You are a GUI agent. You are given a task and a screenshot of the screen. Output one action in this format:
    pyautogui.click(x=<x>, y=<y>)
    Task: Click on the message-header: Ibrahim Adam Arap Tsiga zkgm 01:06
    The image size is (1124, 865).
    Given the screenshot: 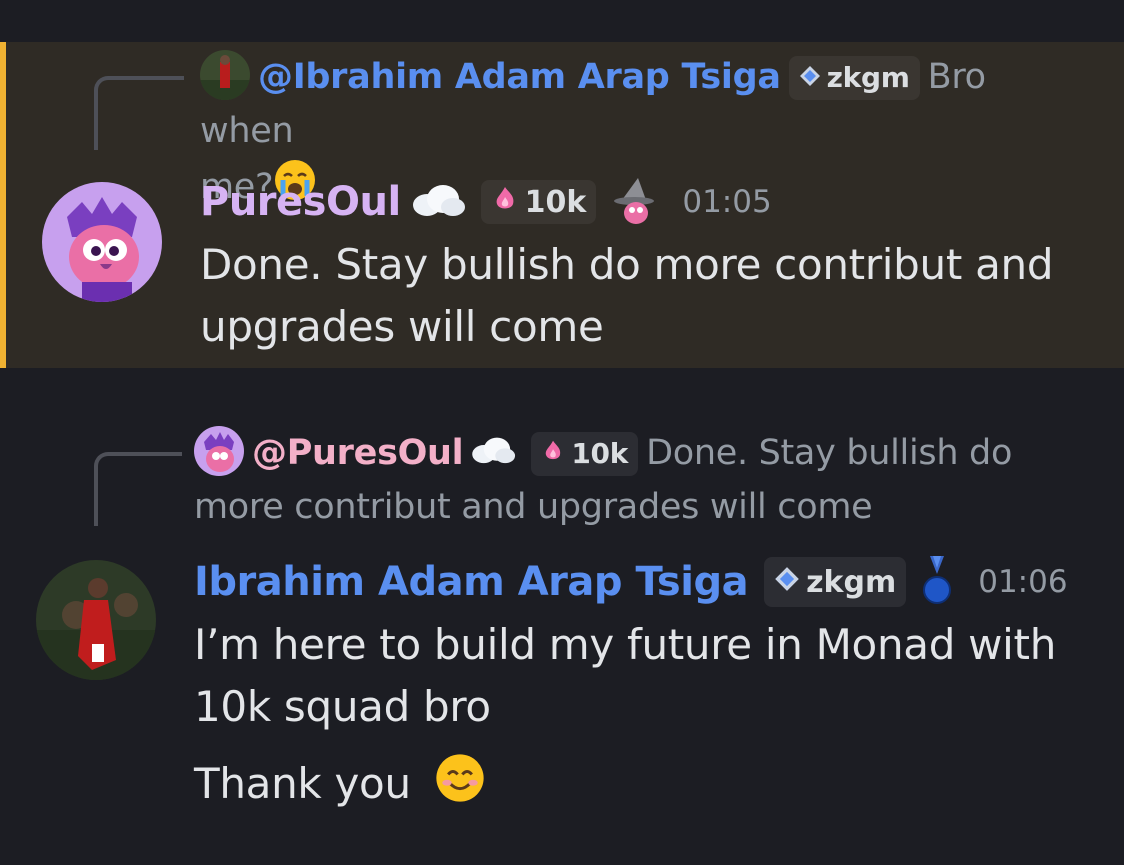 What is the action you would take?
    pyautogui.click(x=631, y=582)
    